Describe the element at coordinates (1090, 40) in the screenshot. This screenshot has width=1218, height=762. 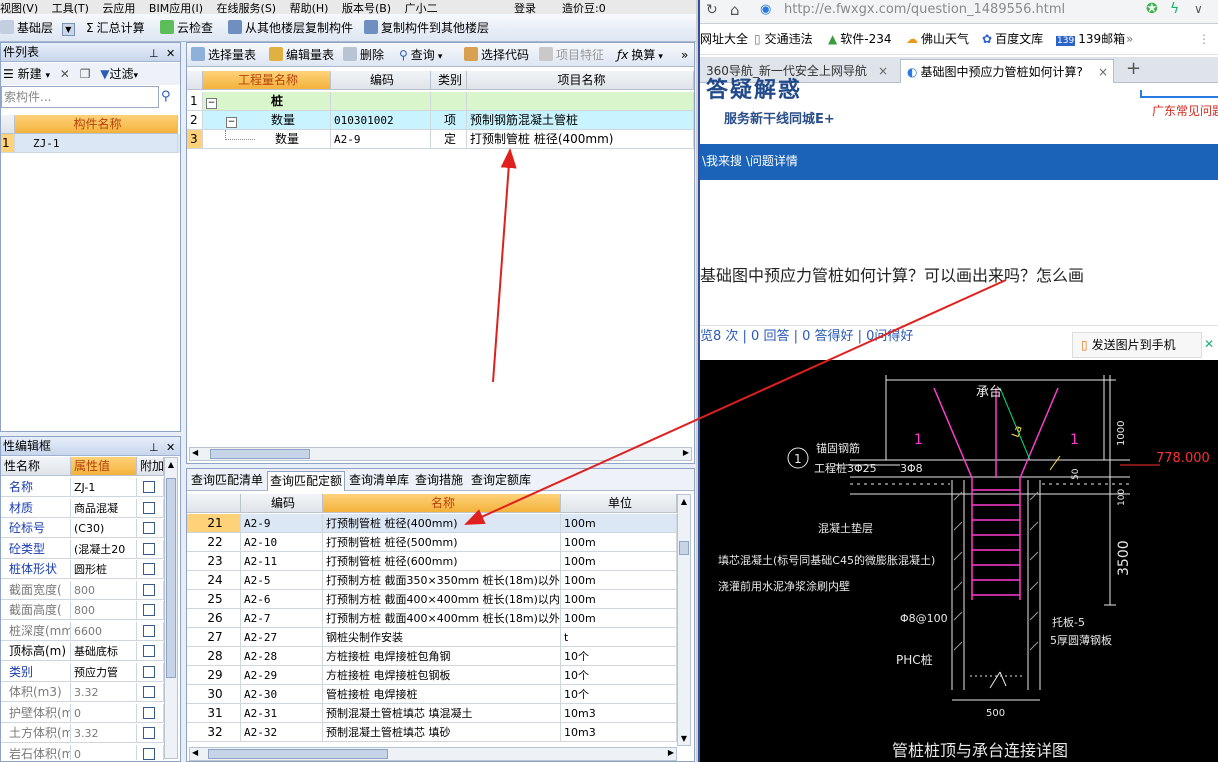
I see `bookmark-item: 139 139邮箱` at that location.